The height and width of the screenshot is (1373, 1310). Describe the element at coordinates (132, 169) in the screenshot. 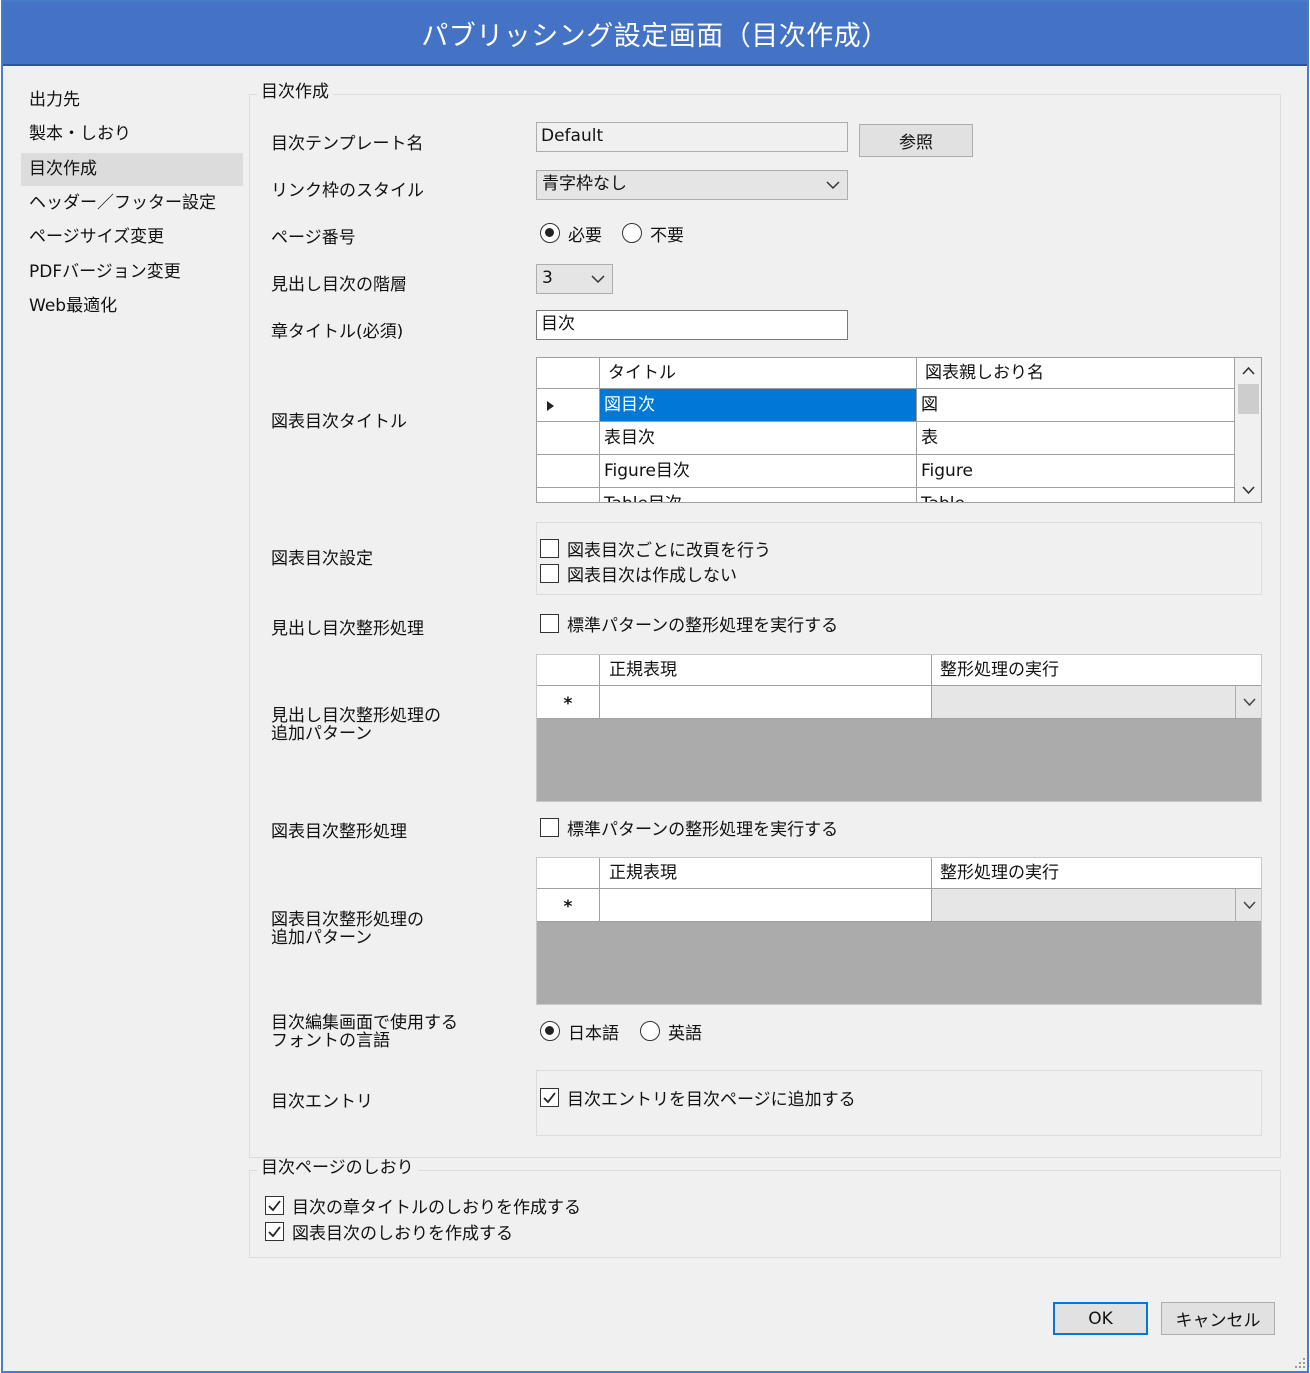

I see `sidebar-item-toc: 目次作成` at that location.